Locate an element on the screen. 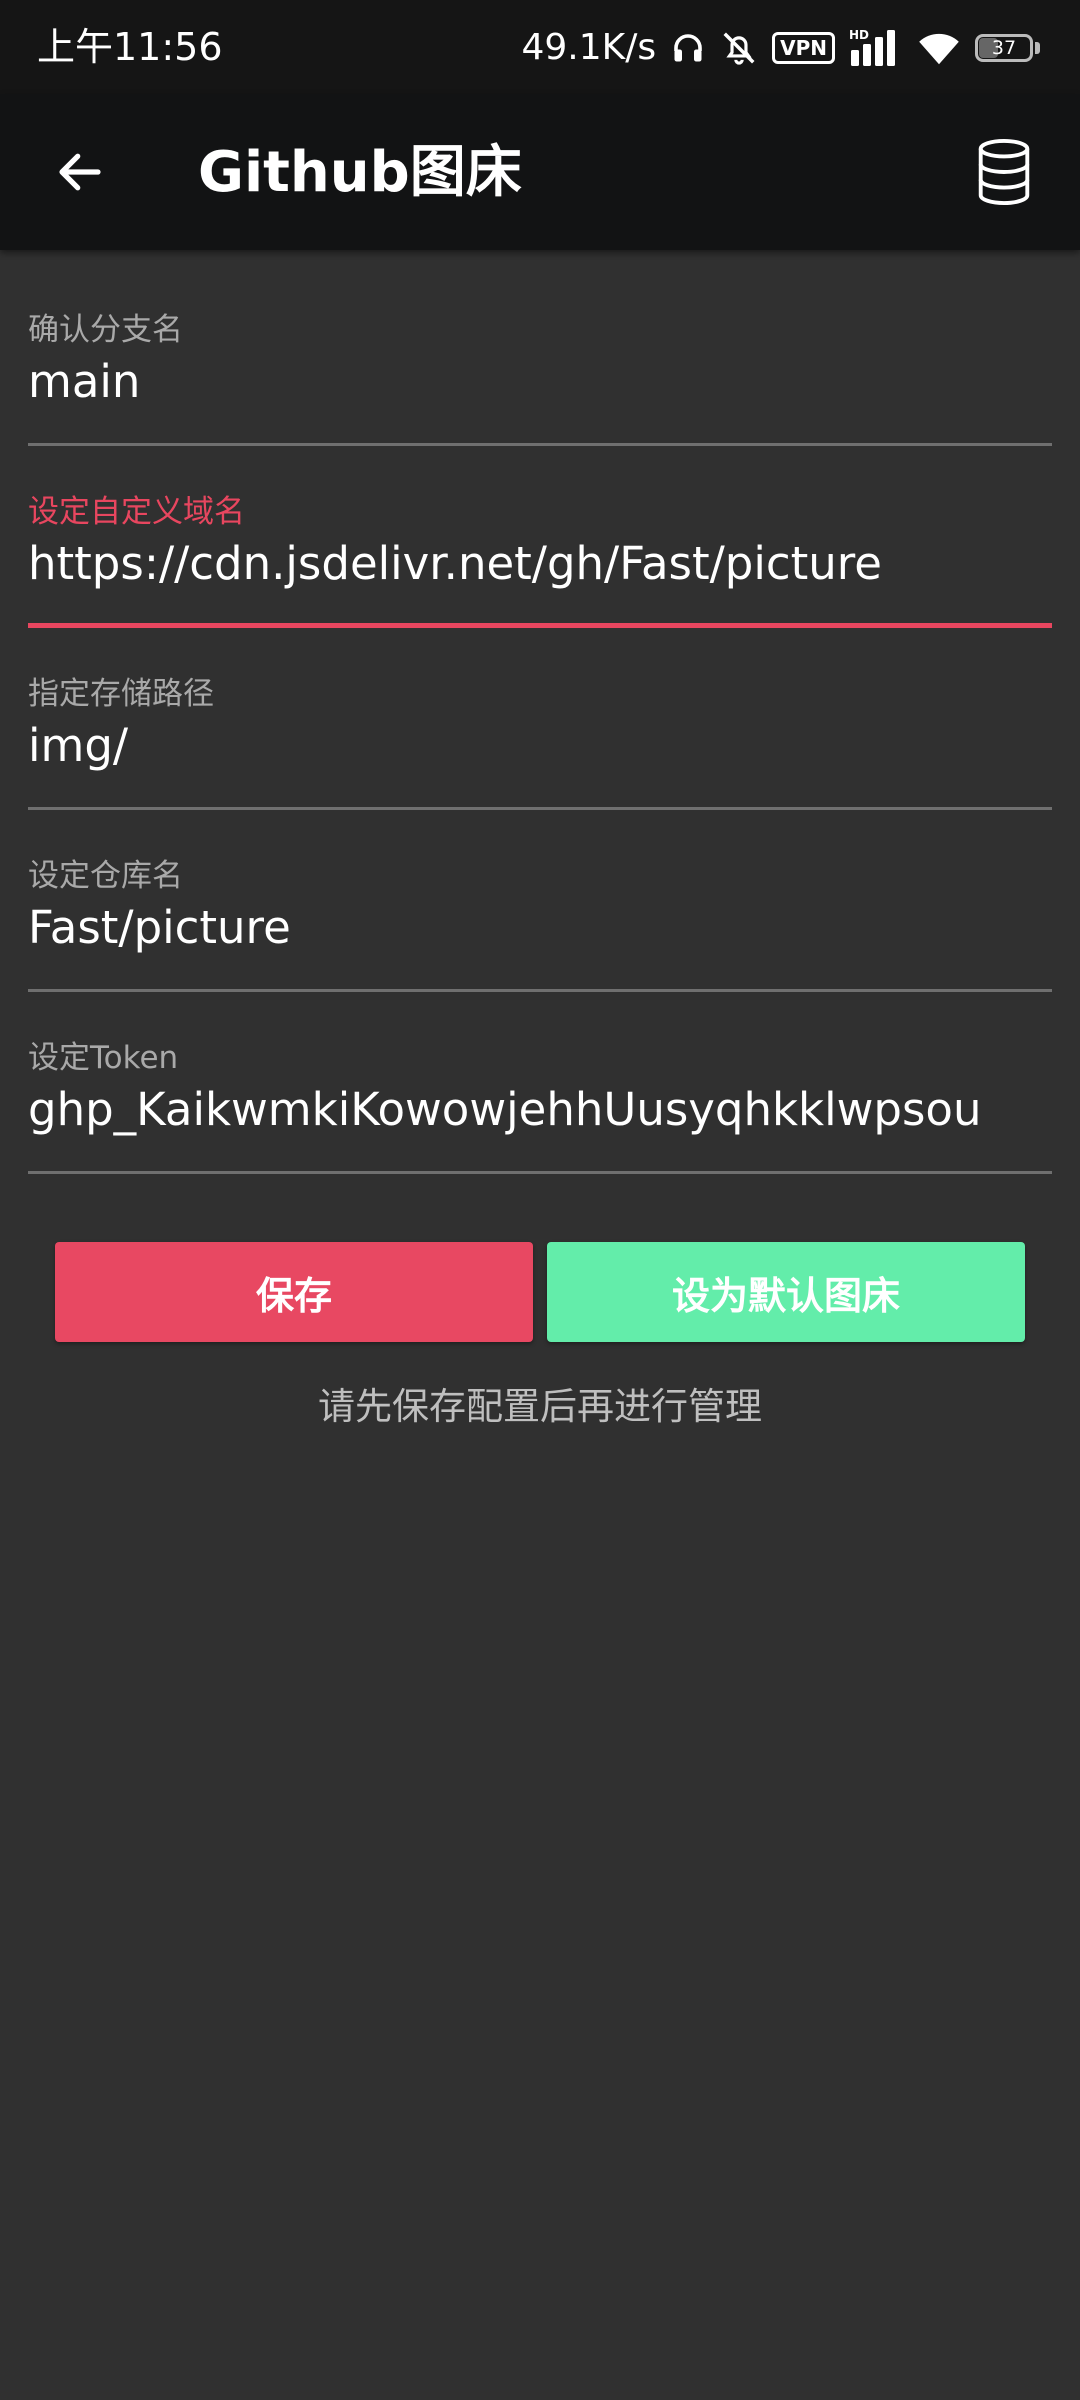 This screenshot has height=2400, width=1080. network-speed: 49.1K/s is located at coordinates (589, 47).